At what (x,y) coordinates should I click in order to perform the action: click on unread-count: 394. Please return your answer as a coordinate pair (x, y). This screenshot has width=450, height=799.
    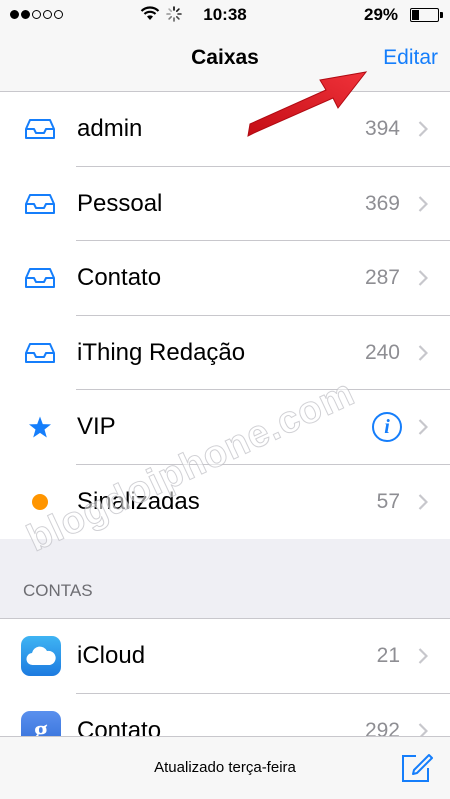
    Looking at the image, I should click on (382, 129).